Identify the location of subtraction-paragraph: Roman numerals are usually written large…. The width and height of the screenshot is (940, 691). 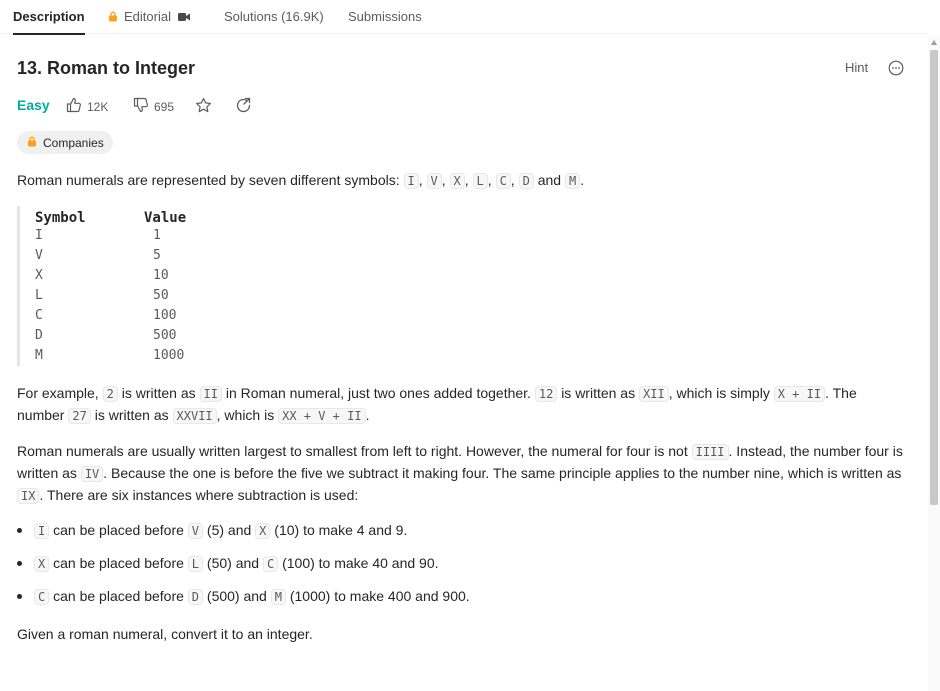
(462, 474).